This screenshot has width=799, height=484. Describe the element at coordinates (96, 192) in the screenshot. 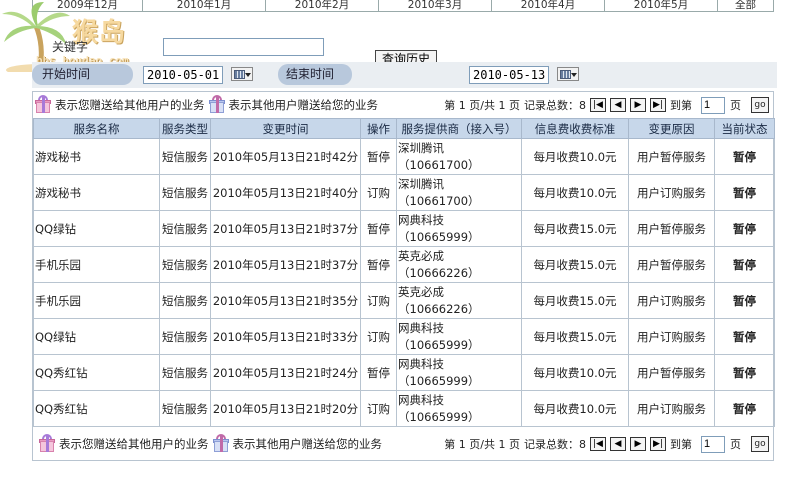

I see `service-name: 游戏秘书` at that location.